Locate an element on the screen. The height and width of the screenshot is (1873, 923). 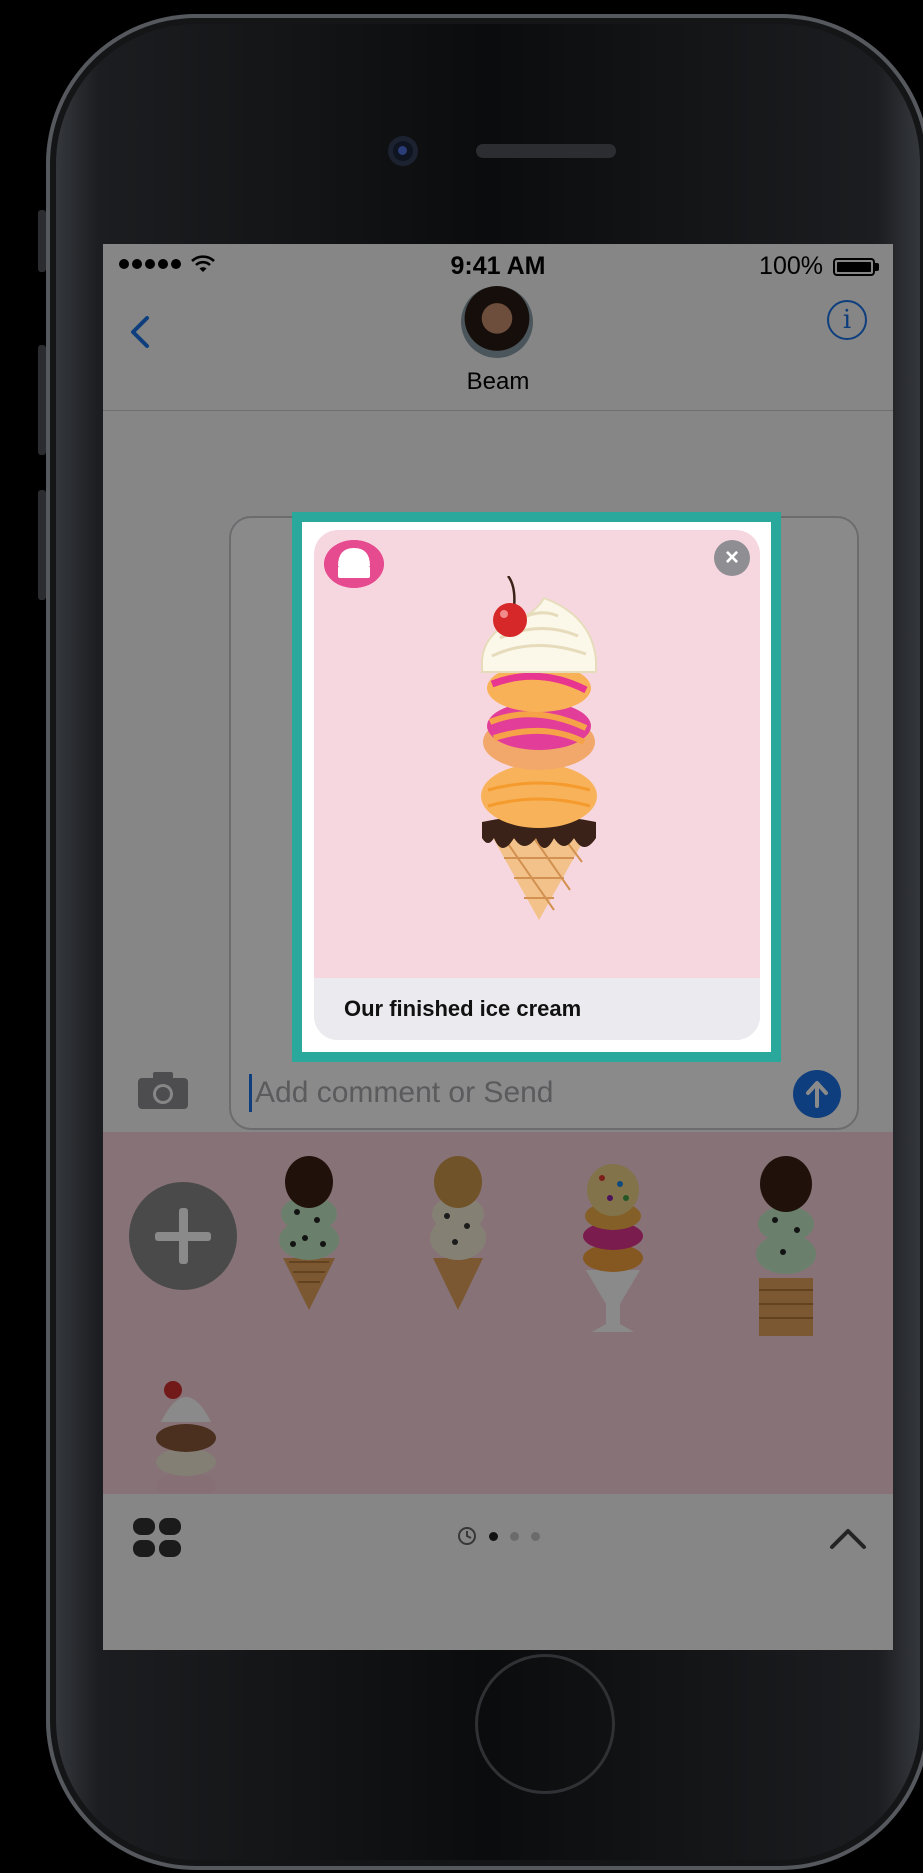
front-camera is located at coordinates (403, 151).